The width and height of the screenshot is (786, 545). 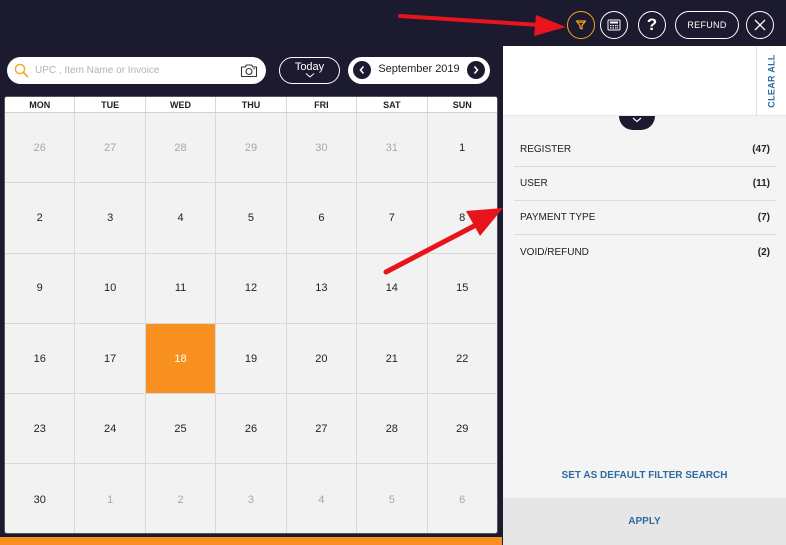 What do you see at coordinates (181, 104) in the screenshot?
I see `weekday-label: WED` at bounding box center [181, 104].